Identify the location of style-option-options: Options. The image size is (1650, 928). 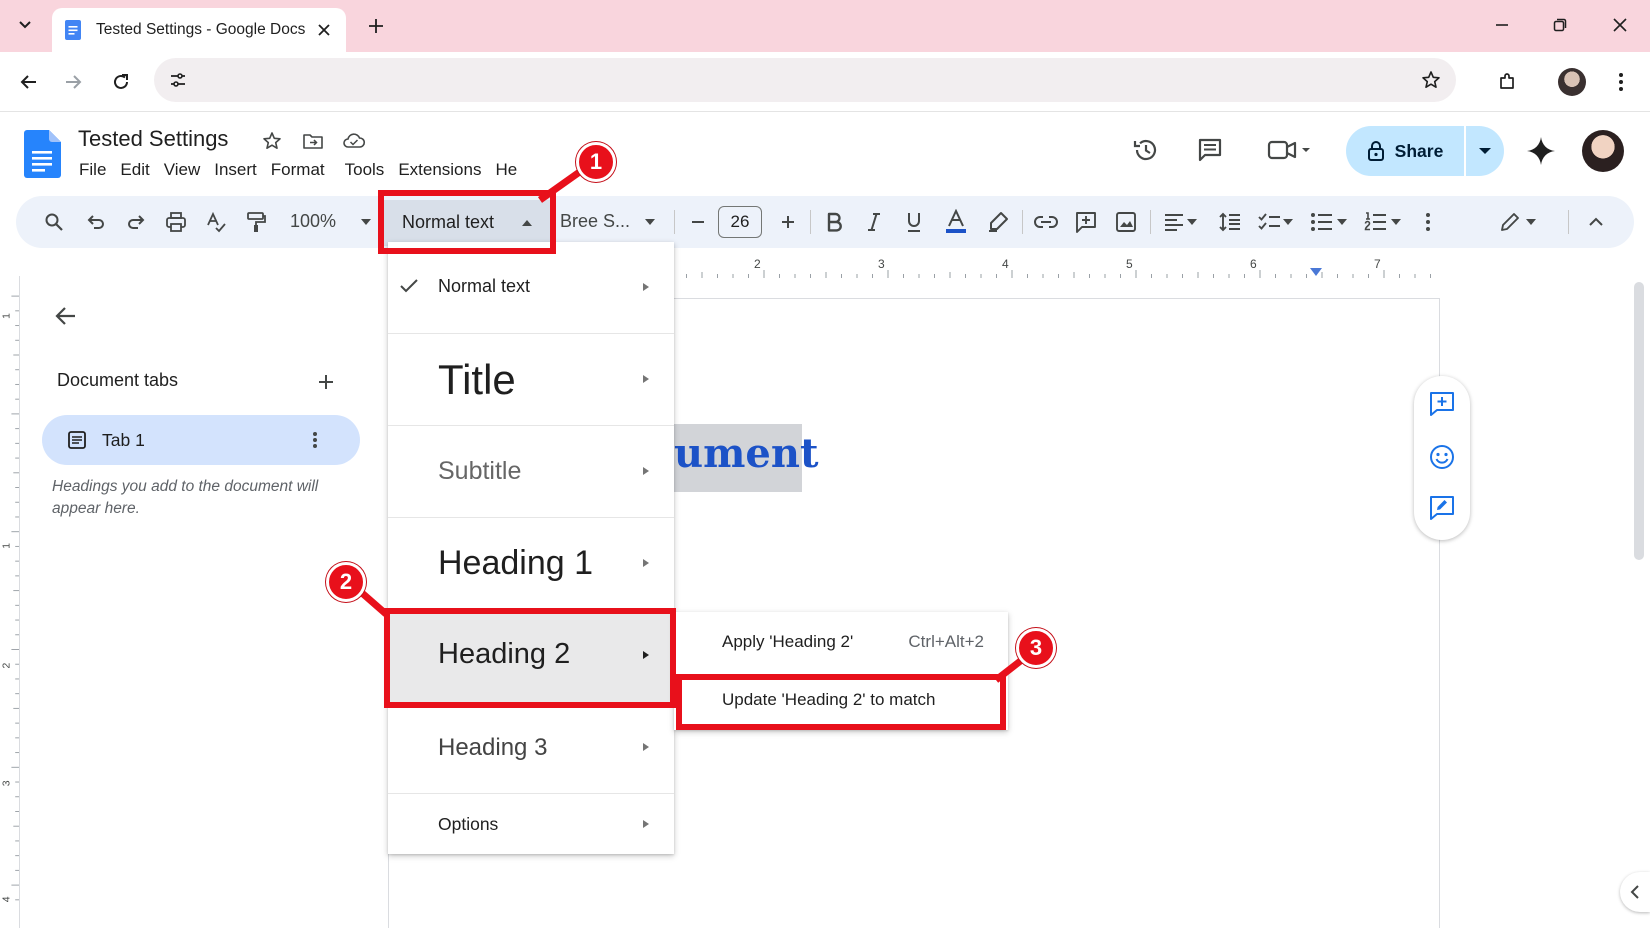
(531, 824).